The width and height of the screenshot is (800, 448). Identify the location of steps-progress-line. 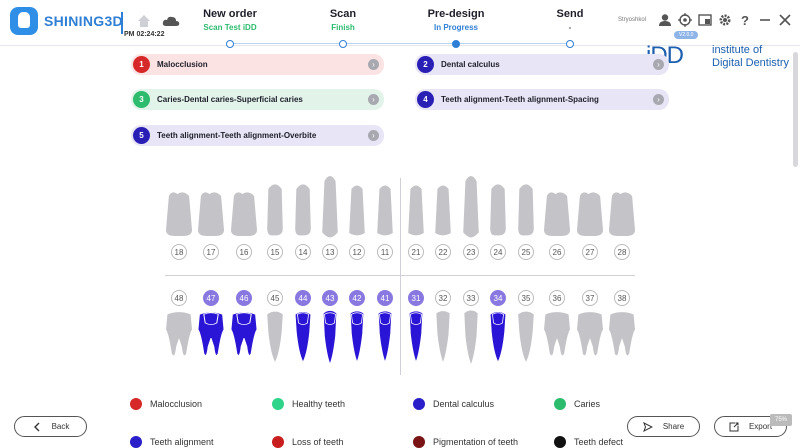
(400, 43).